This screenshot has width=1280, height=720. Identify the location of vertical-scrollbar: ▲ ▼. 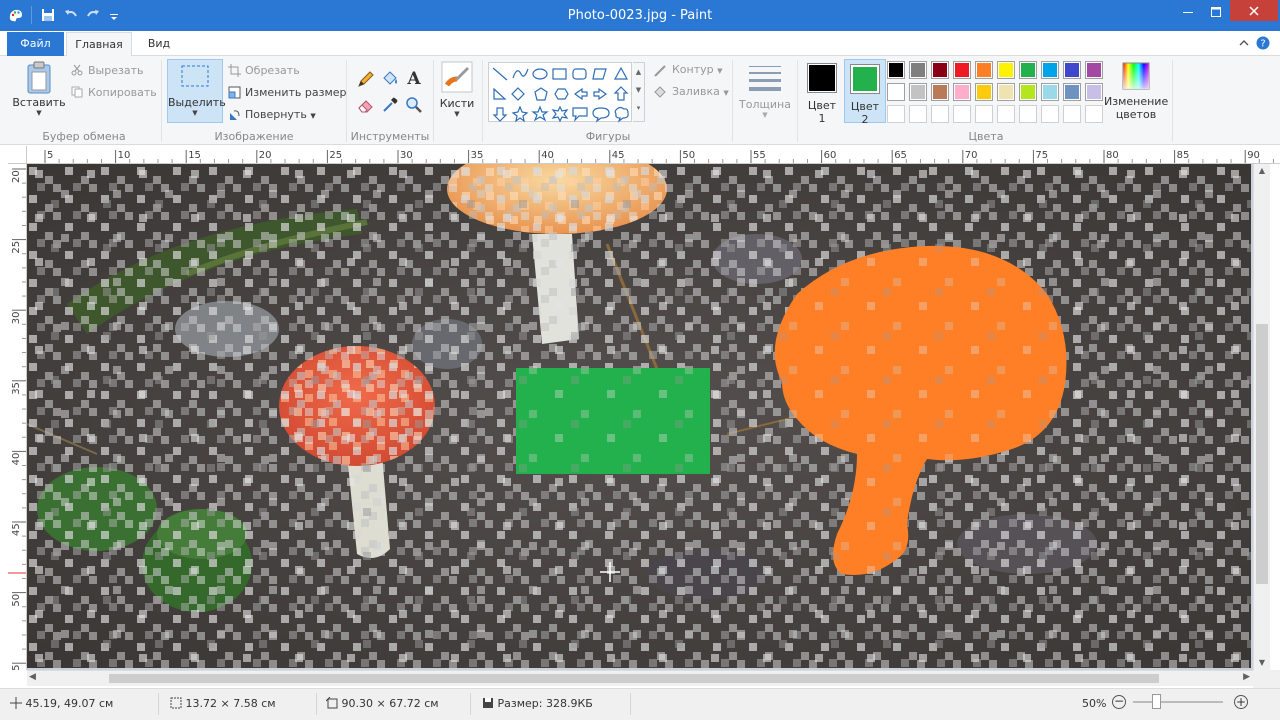
(1261, 417).